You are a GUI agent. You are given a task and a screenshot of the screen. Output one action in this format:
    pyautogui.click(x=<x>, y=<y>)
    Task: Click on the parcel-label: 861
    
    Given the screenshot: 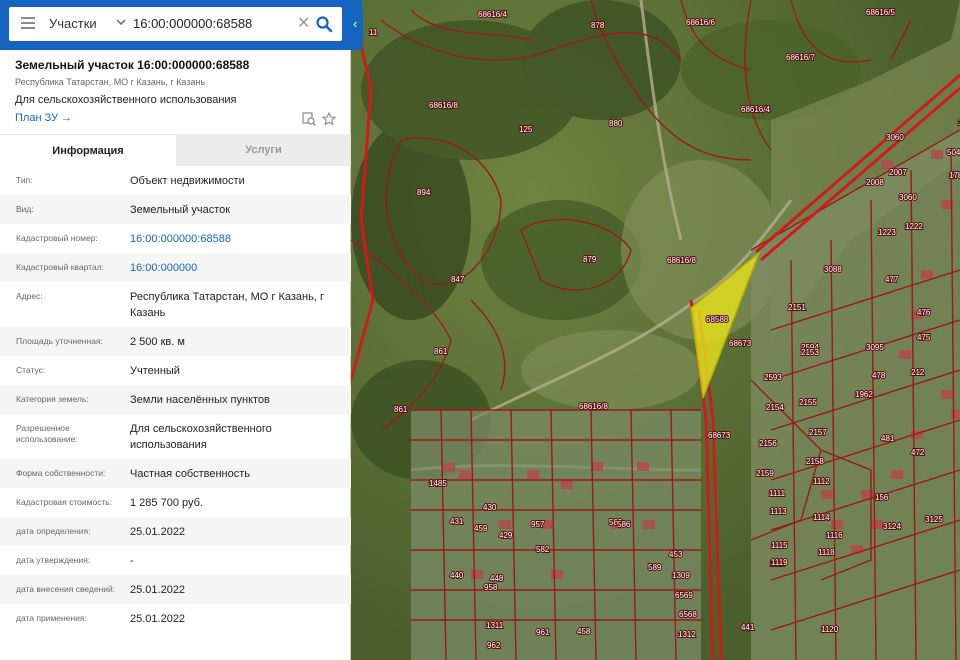 What is the action you would take?
    pyautogui.click(x=441, y=351)
    